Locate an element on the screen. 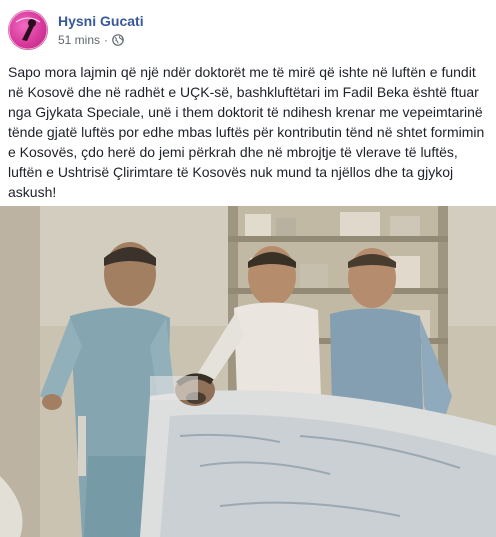 This screenshot has width=496, height=537. author-name: Hysni Gucati is located at coordinates (101, 21).